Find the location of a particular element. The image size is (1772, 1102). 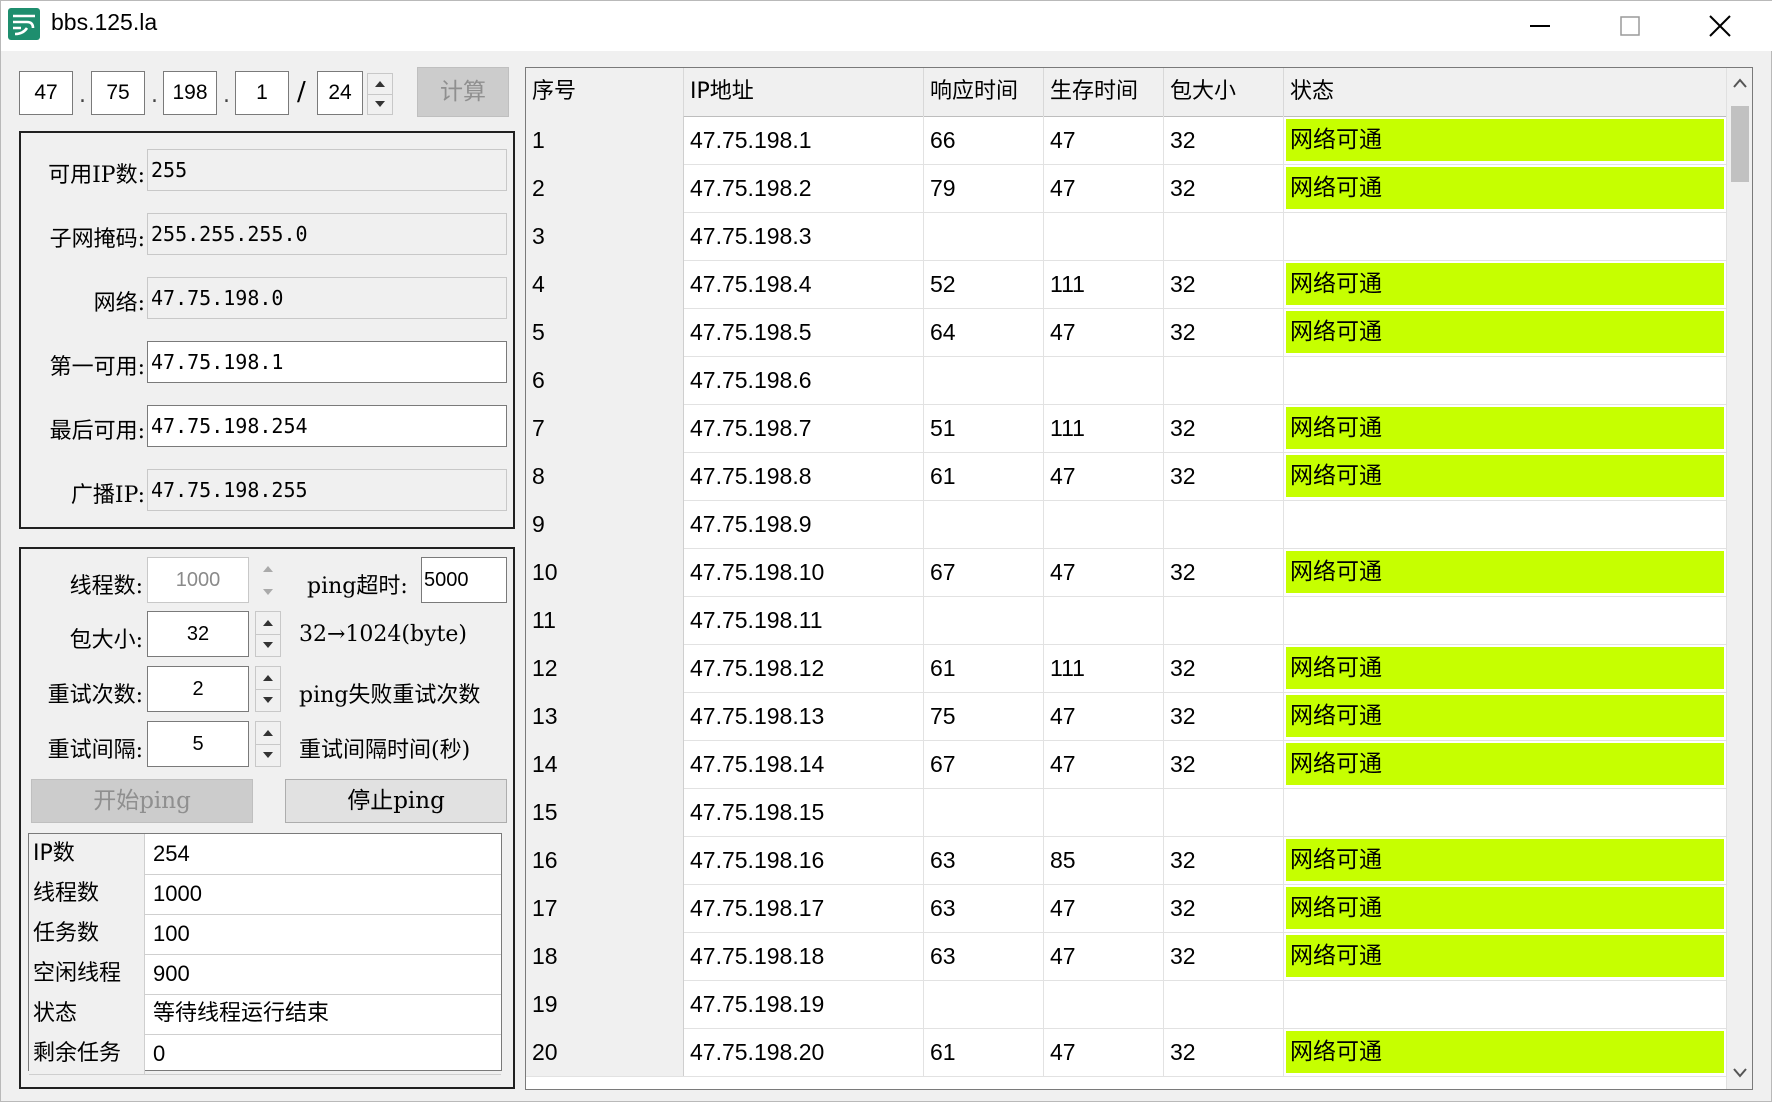

threads-spinner is located at coordinates (268, 580).